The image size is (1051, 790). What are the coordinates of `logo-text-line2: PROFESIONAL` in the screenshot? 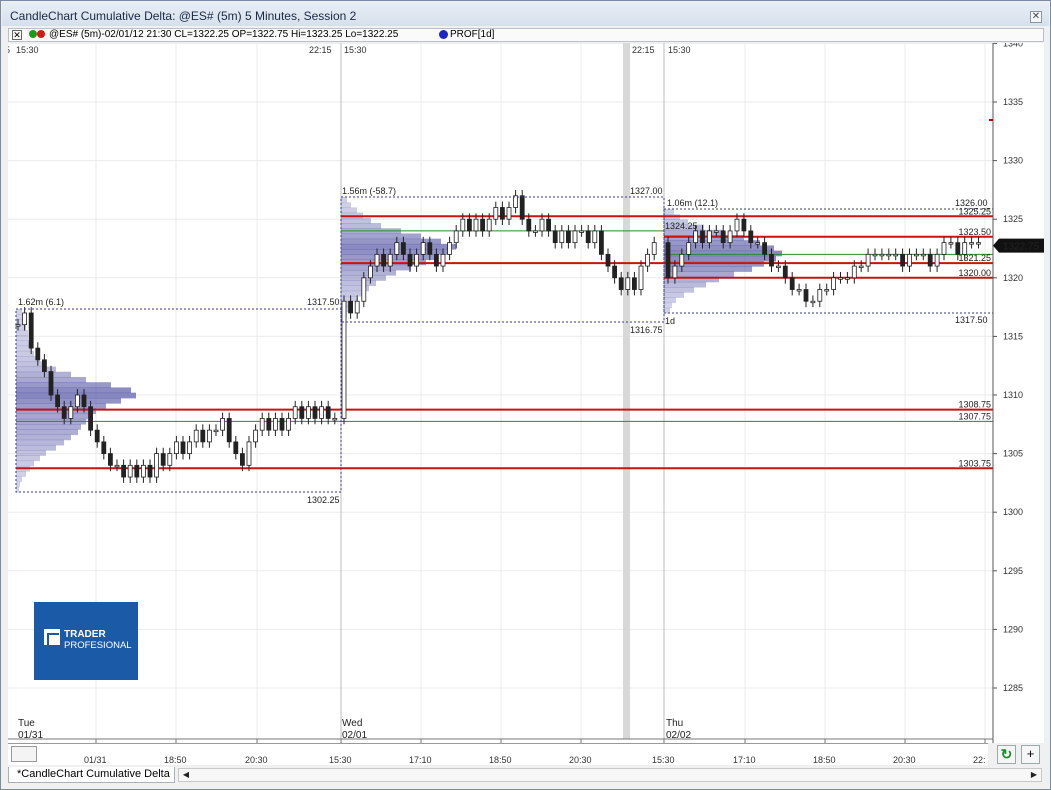 It's located at (98, 645).